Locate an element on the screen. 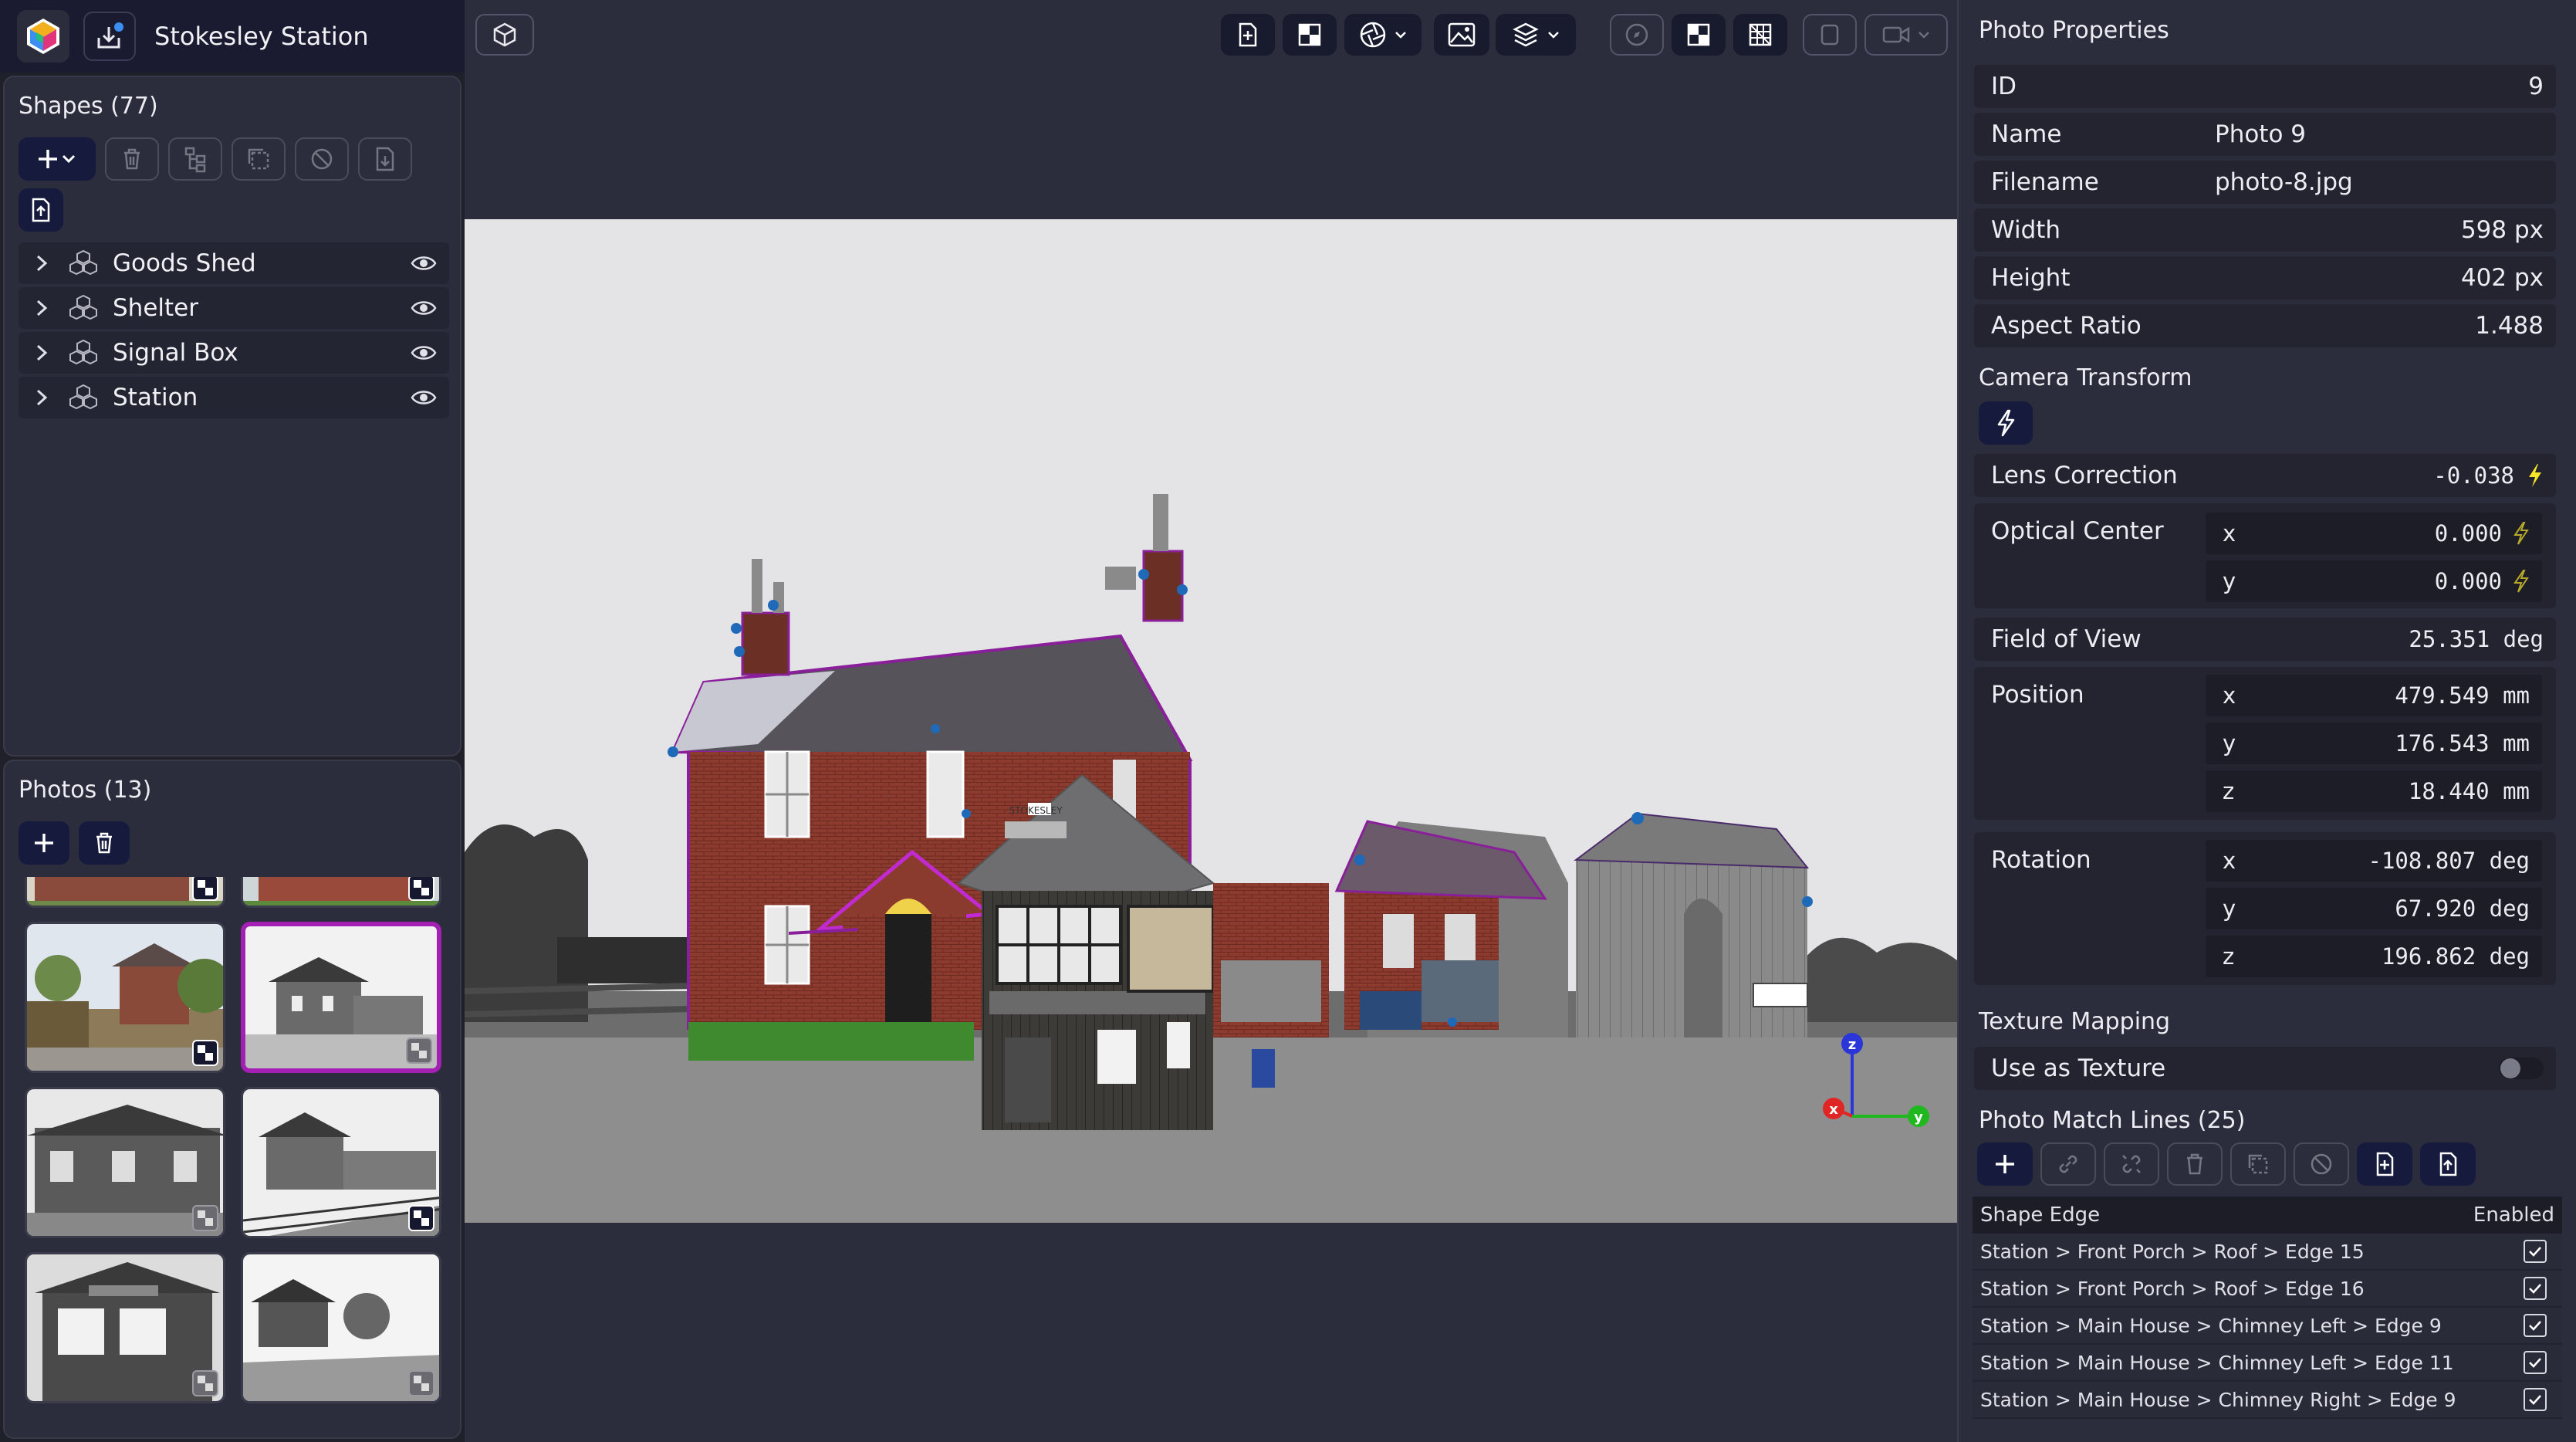 This screenshot has width=2576, height=1442. axis-label: y is located at coordinates (2229, 581).